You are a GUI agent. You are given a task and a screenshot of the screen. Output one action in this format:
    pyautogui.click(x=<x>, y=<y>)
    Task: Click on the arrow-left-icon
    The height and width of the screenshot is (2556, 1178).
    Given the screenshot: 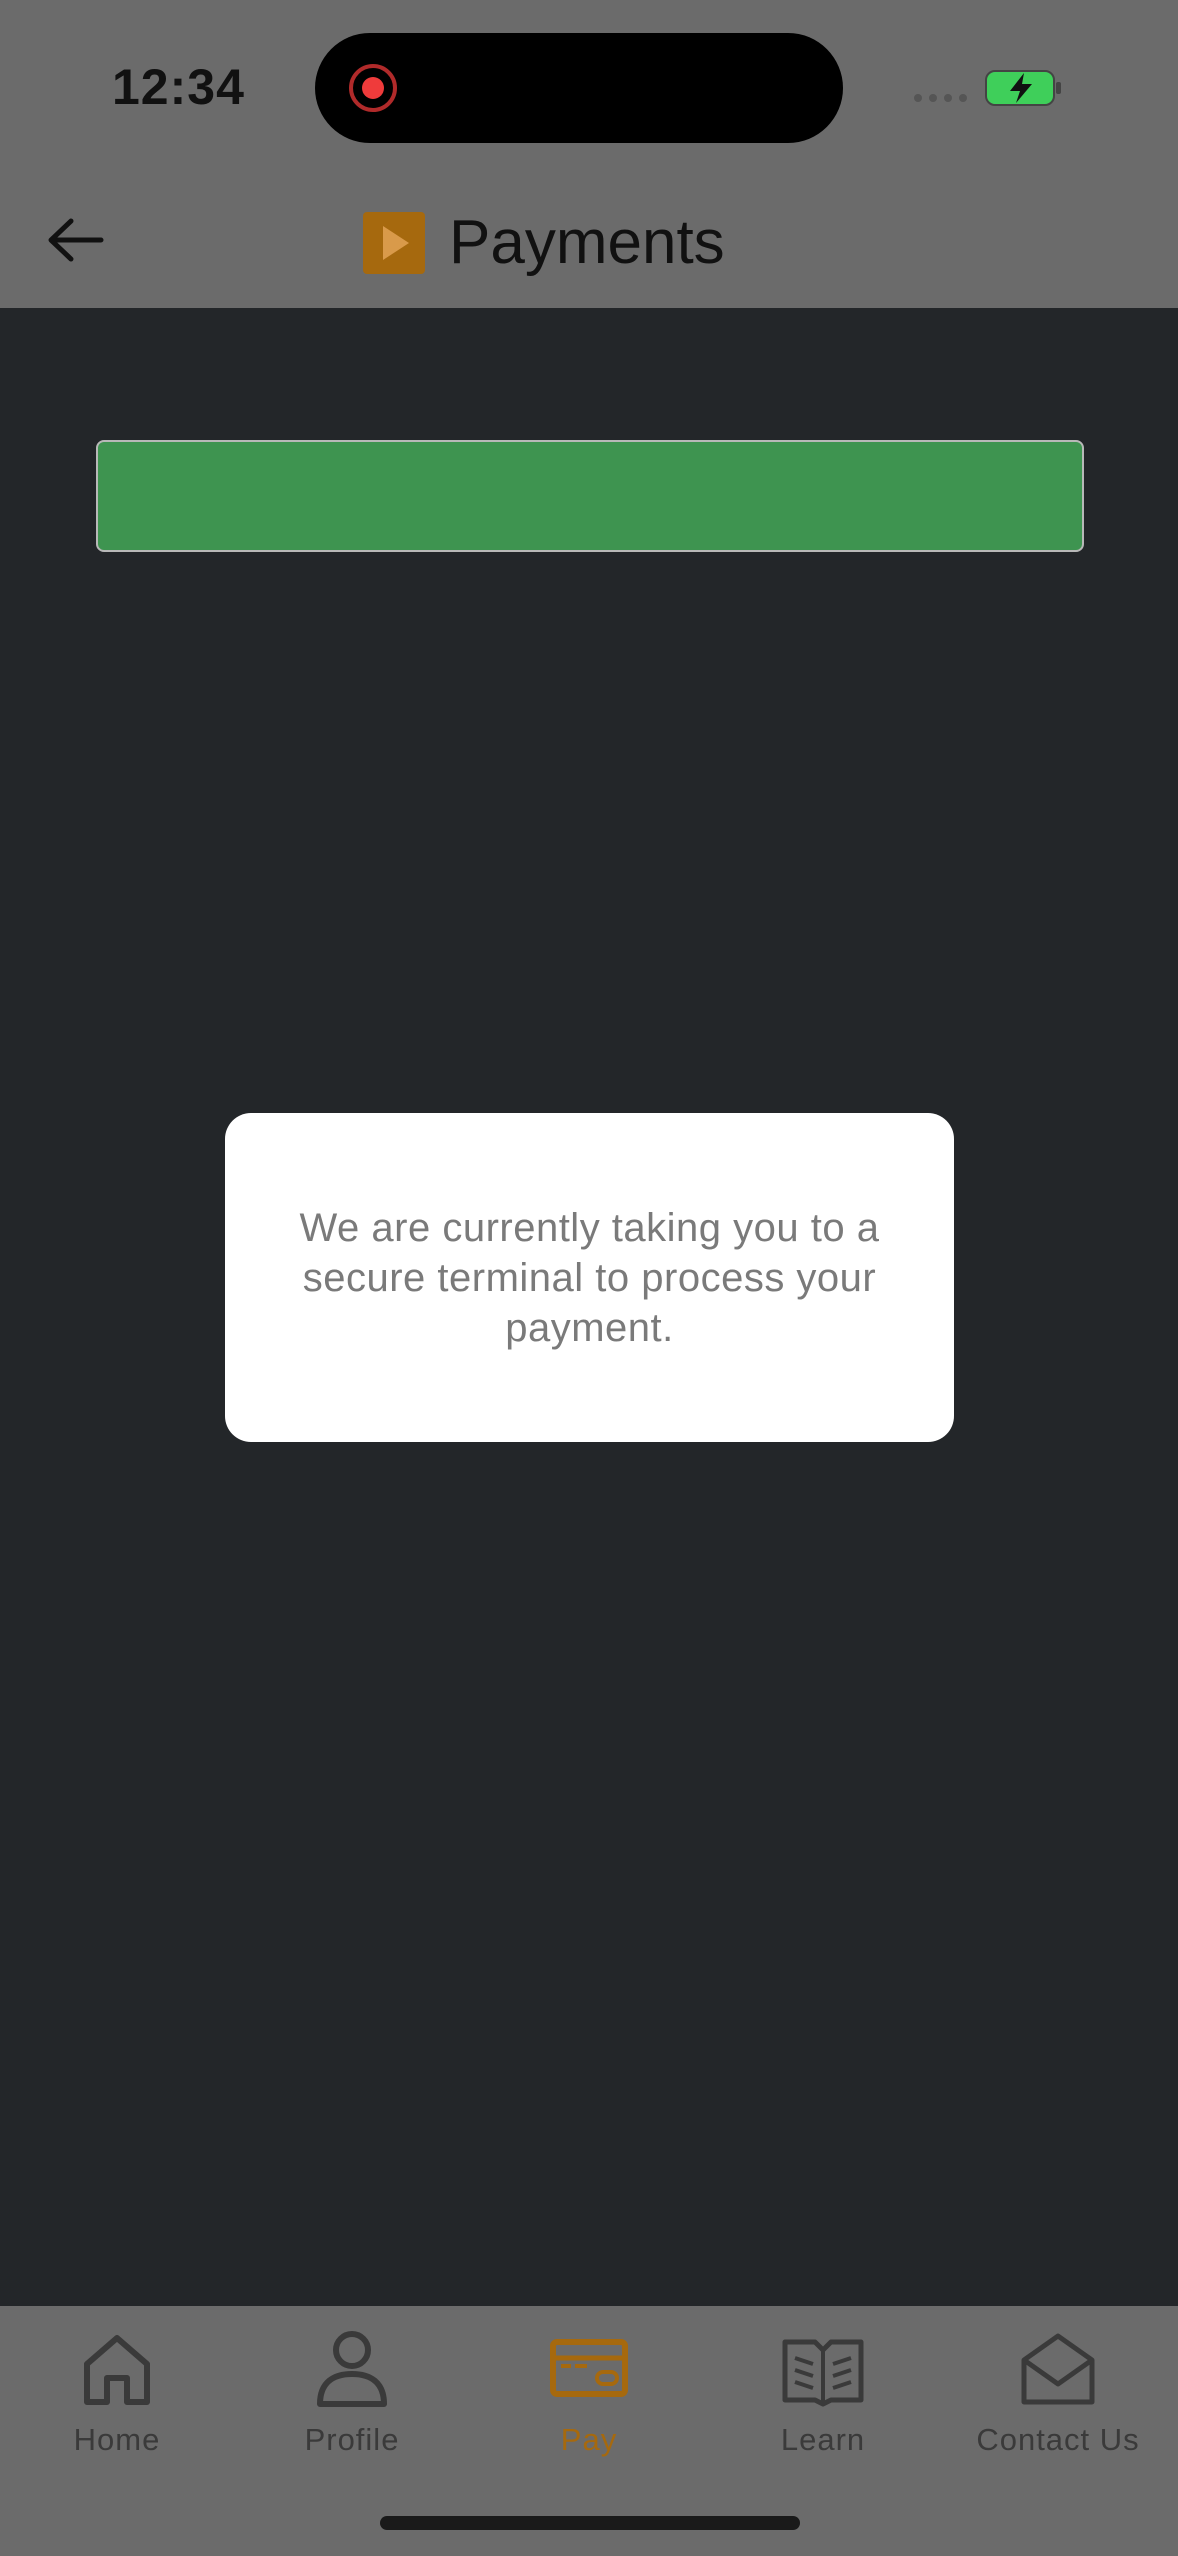 What is the action you would take?
    pyautogui.click(x=76, y=240)
    